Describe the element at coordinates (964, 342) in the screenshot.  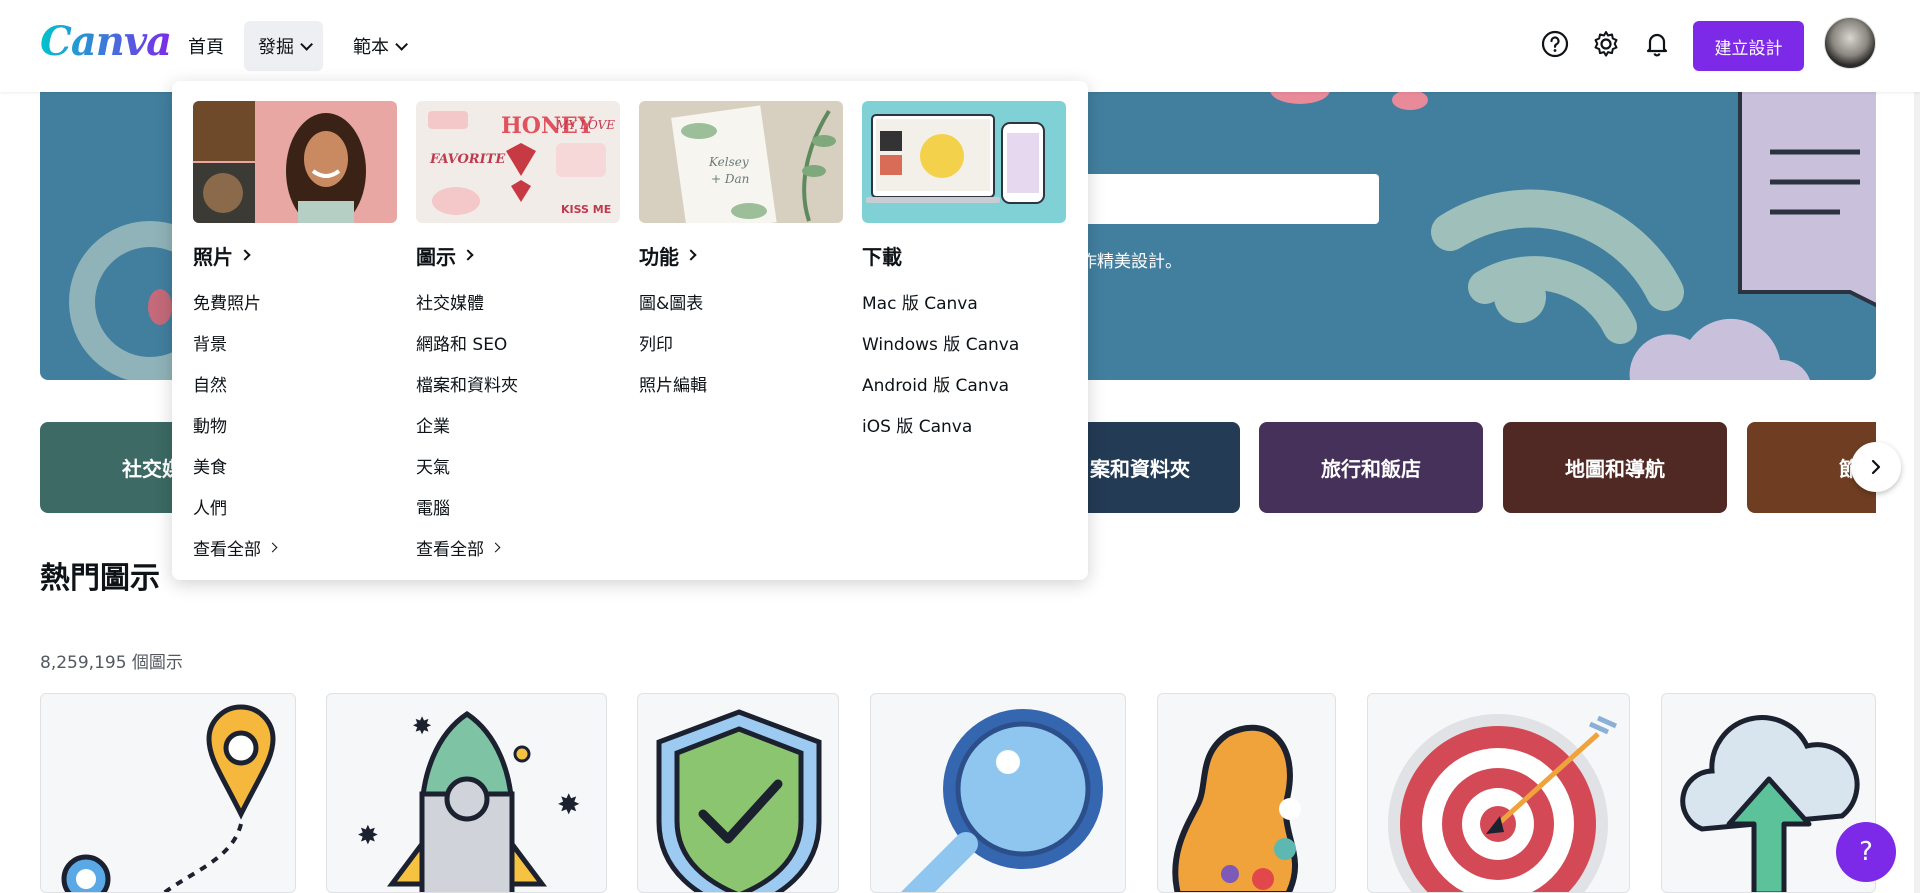
I see `link-windows: Windows 版 Canva` at that location.